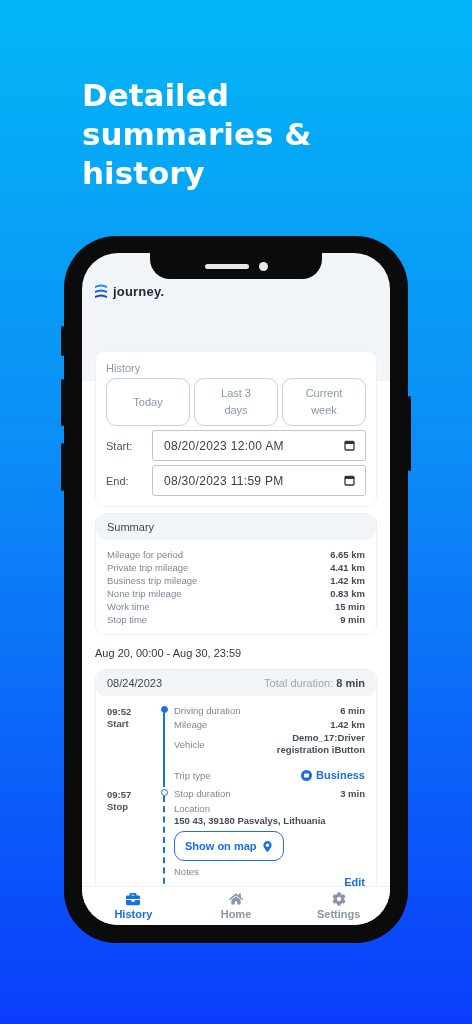  Describe the element at coordinates (169, 653) in the screenshot. I see `period-text: Aug 20, 00:00 - Aug 30, 23:59` at that location.